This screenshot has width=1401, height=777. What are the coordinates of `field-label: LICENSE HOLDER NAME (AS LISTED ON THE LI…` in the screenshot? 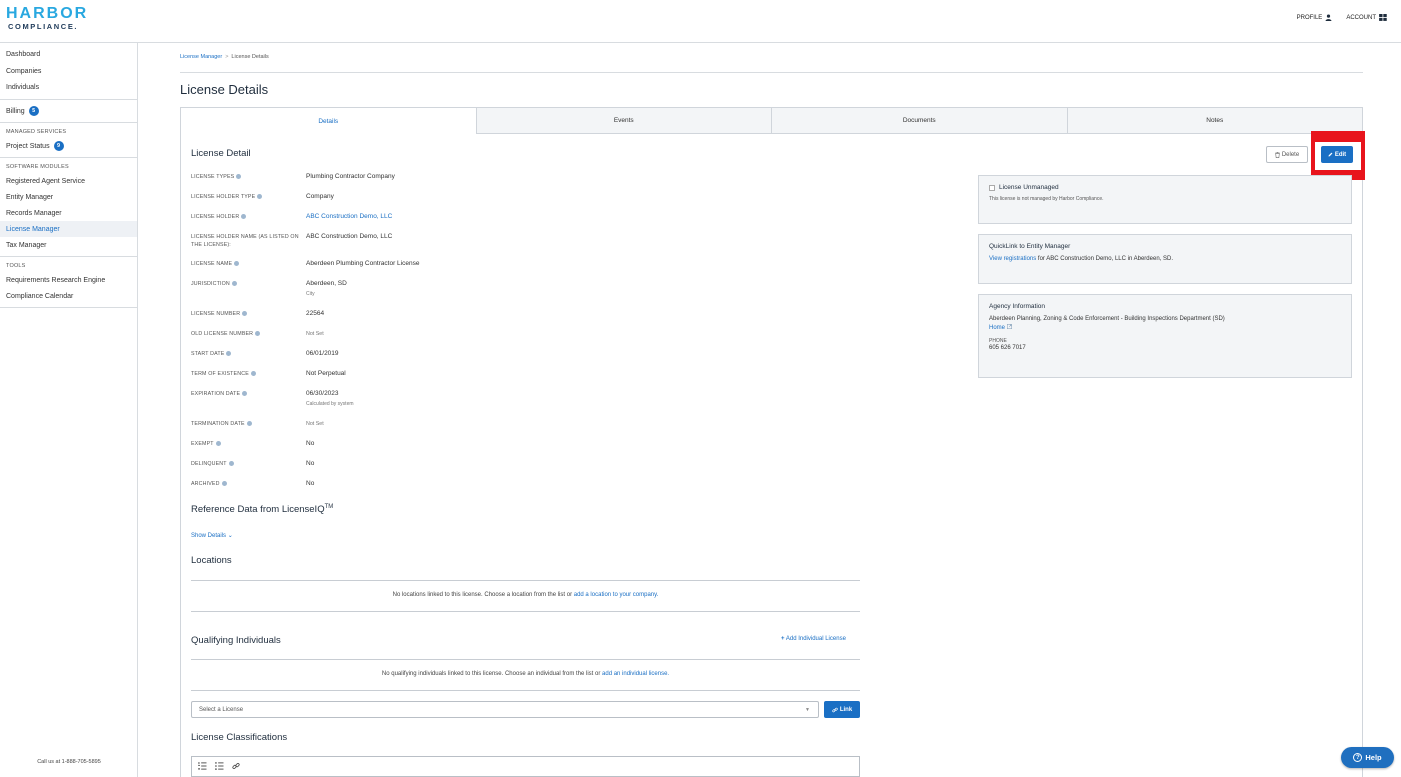 It's located at (245, 241).